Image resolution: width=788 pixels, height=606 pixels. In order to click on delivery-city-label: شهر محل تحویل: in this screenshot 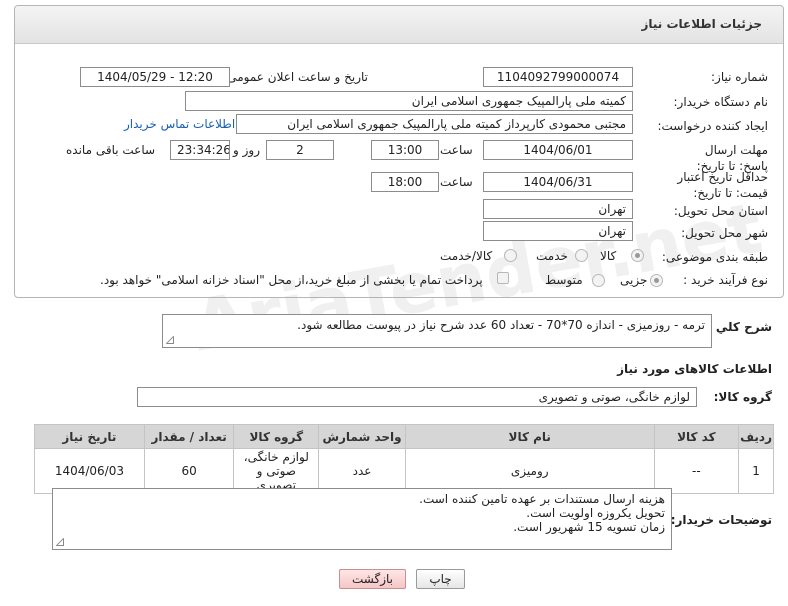, I will do `click(724, 233)`.